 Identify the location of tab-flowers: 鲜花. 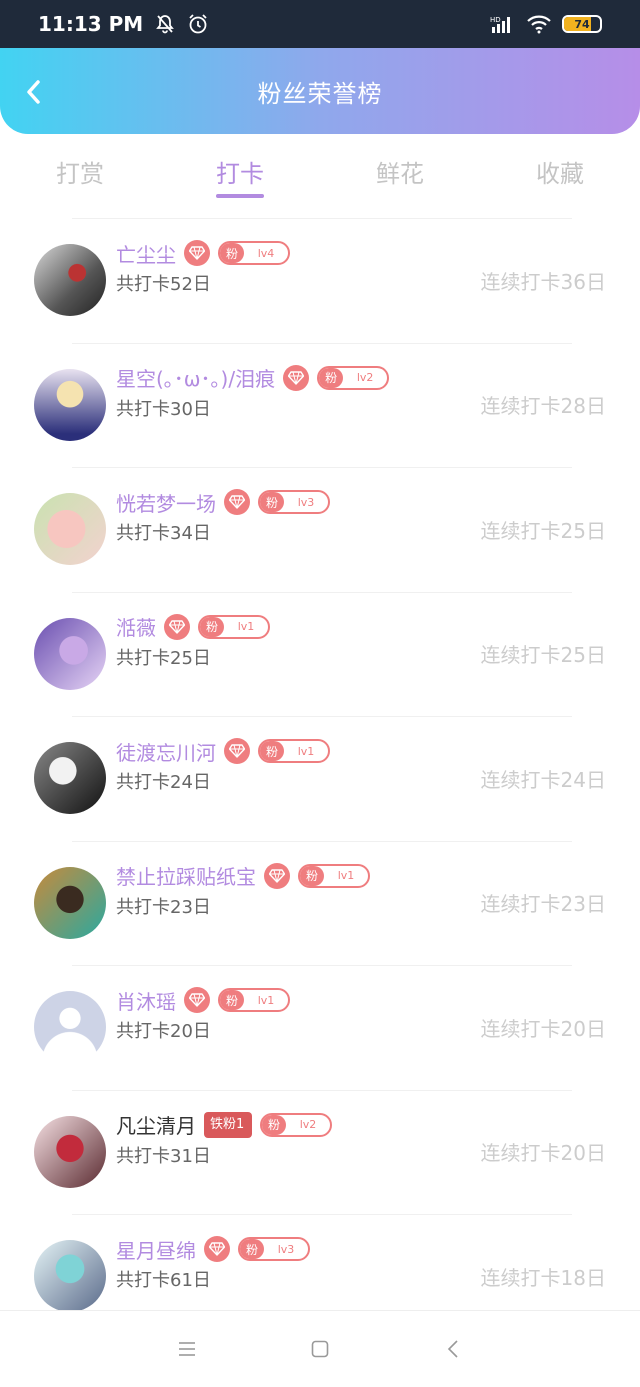
(400, 171).